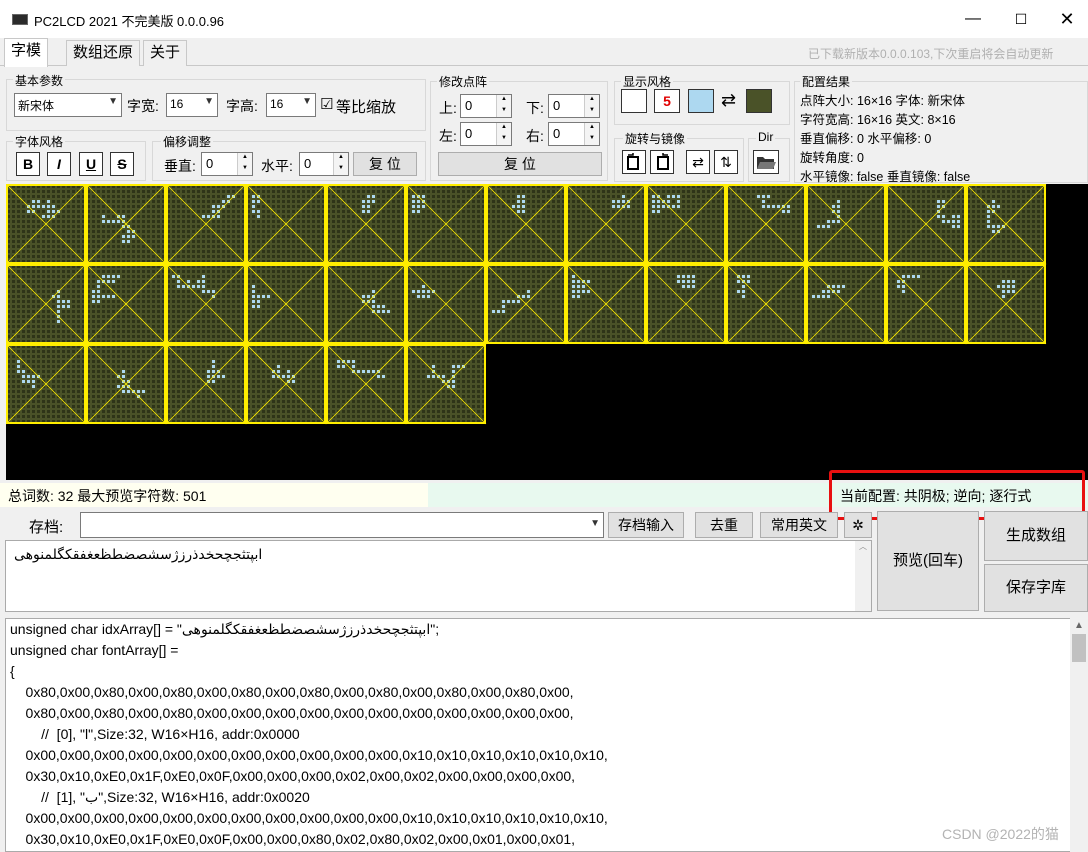 The image size is (1088, 852). What do you see at coordinates (59, 164) in the screenshot?
I see `italic-button: I` at bounding box center [59, 164].